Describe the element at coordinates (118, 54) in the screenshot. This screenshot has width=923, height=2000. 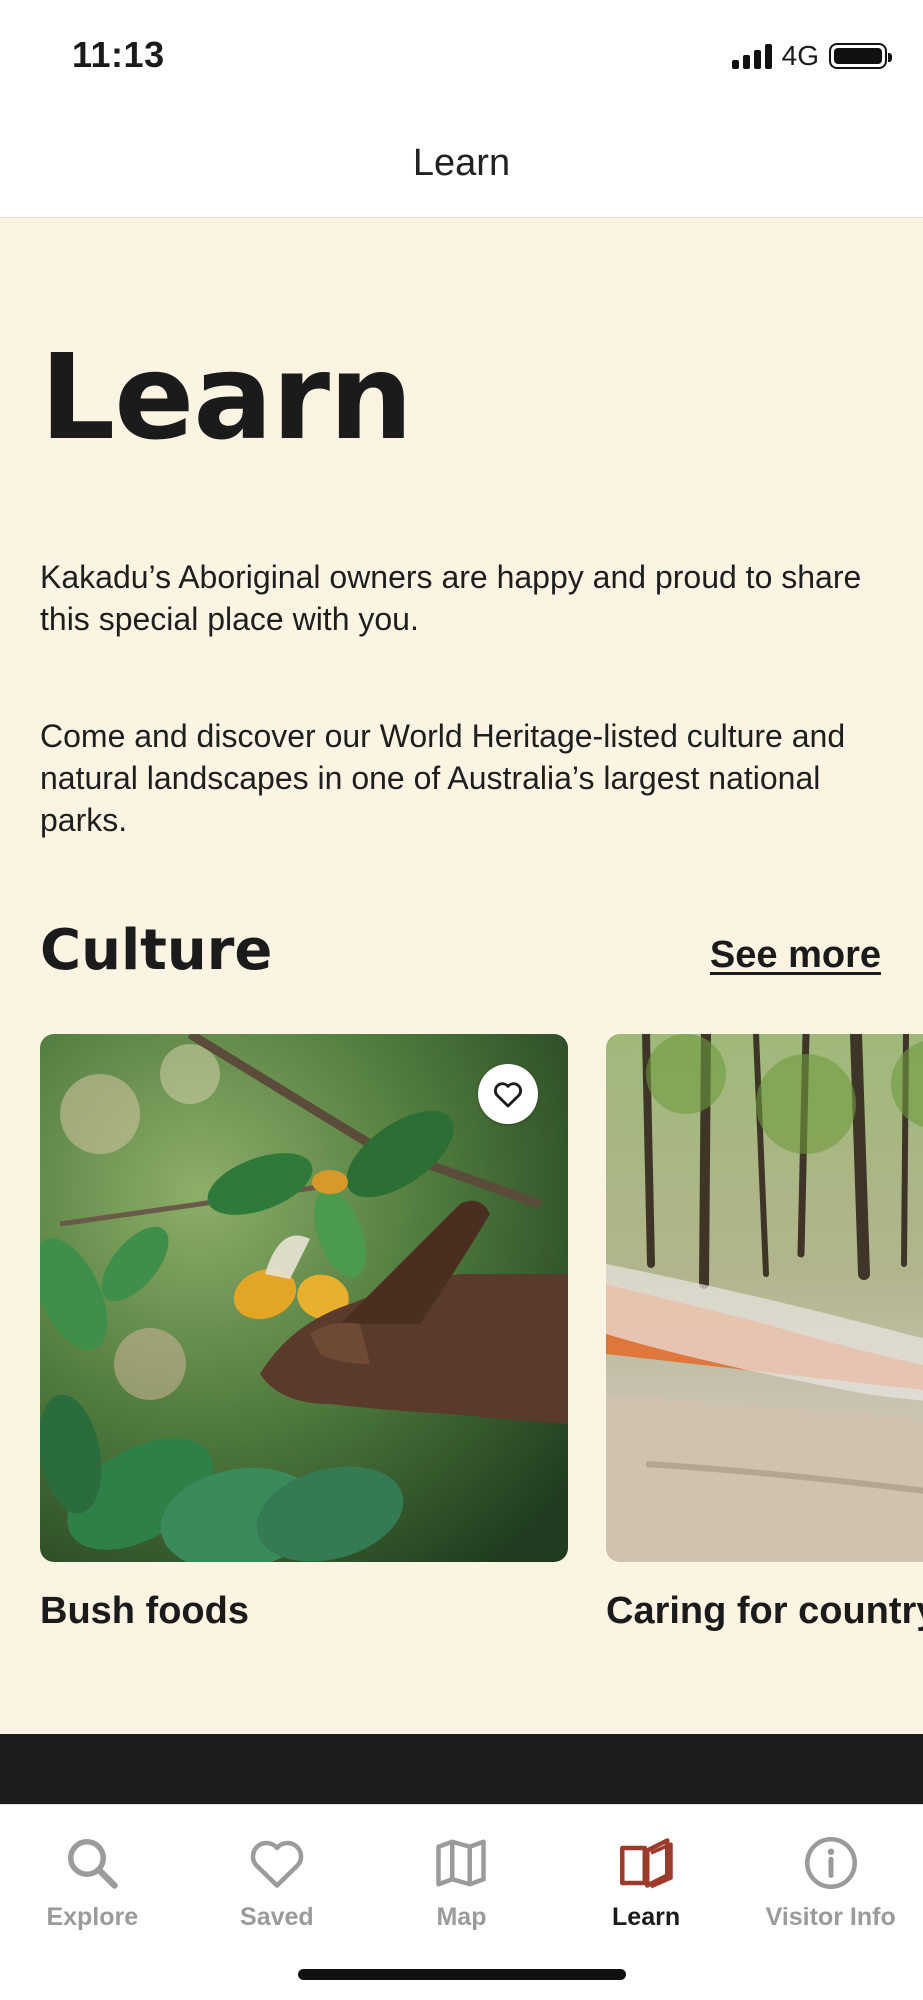
I see `status-time: 11:13` at that location.